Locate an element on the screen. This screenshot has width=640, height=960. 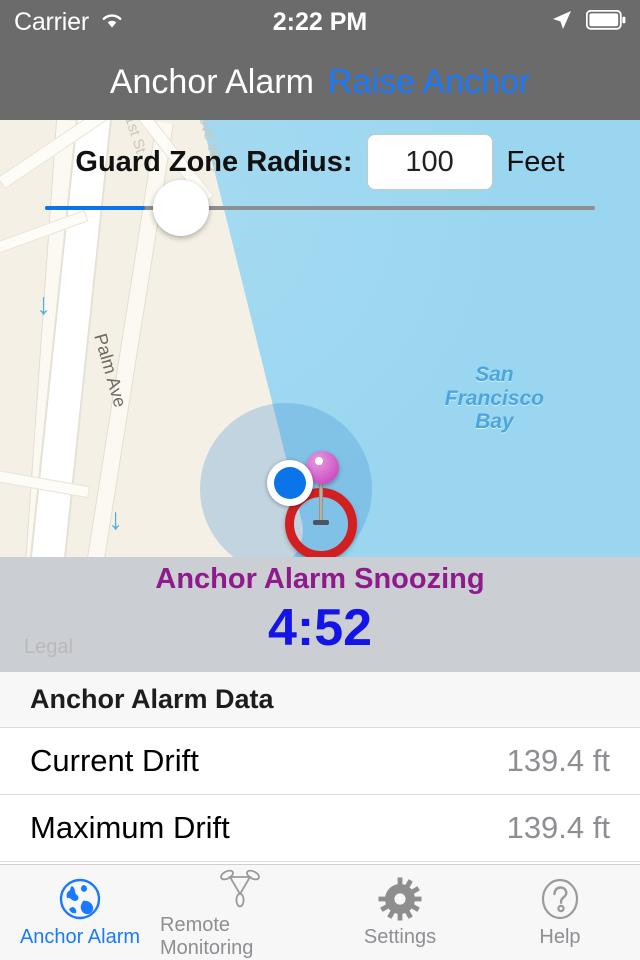
raise-anchor-button: Raise Anchor is located at coordinates (429, 82).